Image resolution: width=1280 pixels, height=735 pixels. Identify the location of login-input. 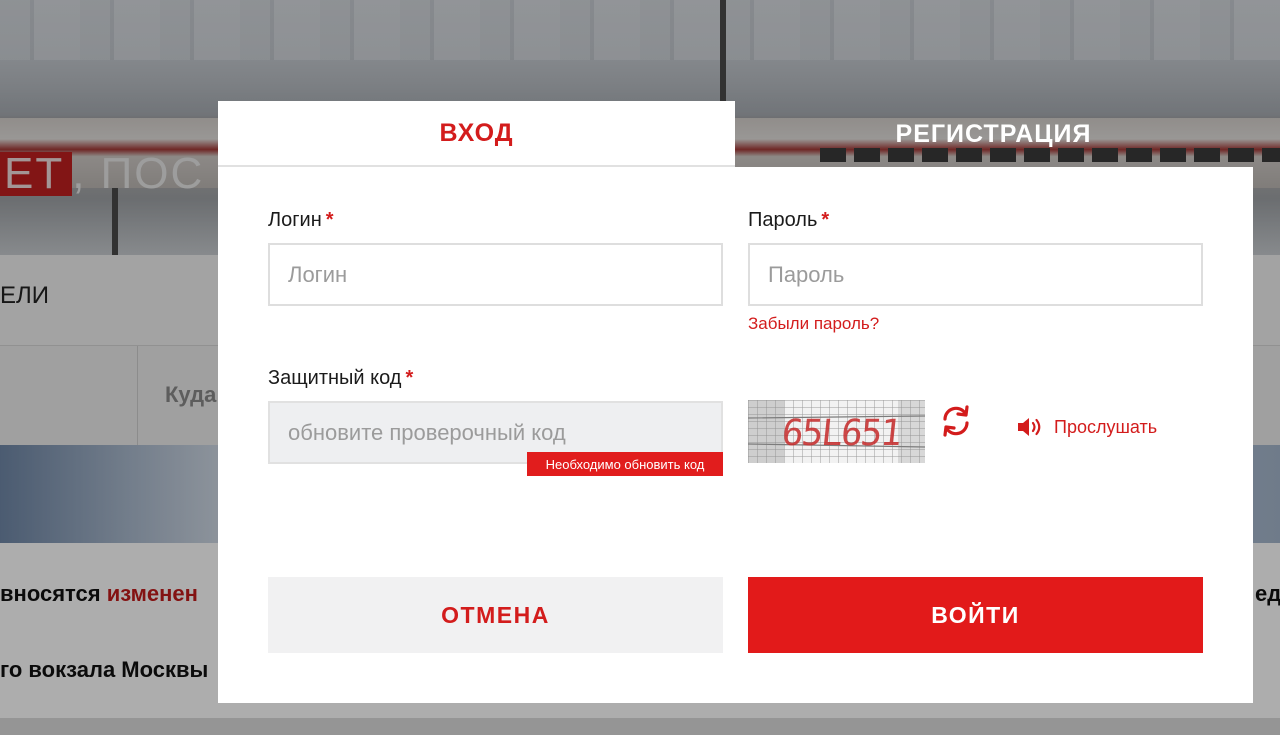
(495, 274).